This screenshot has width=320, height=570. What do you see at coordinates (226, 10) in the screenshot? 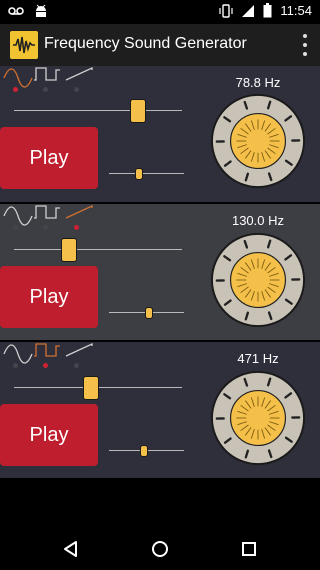
I see `vibrate-icon` at bounding box center [226, 10].